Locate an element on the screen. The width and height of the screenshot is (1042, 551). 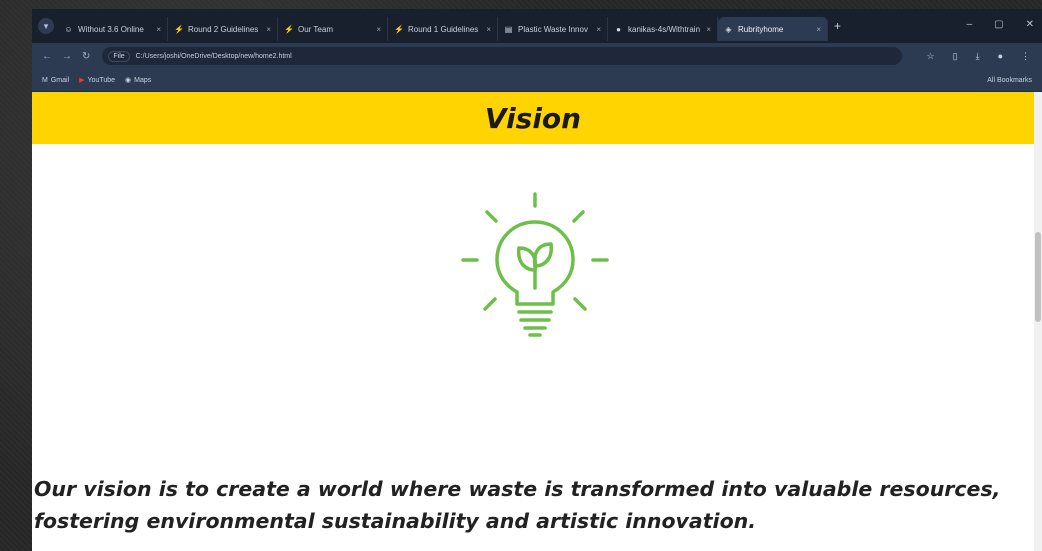
menu-icon: ⋮ is located at coordinates (1025, 56).